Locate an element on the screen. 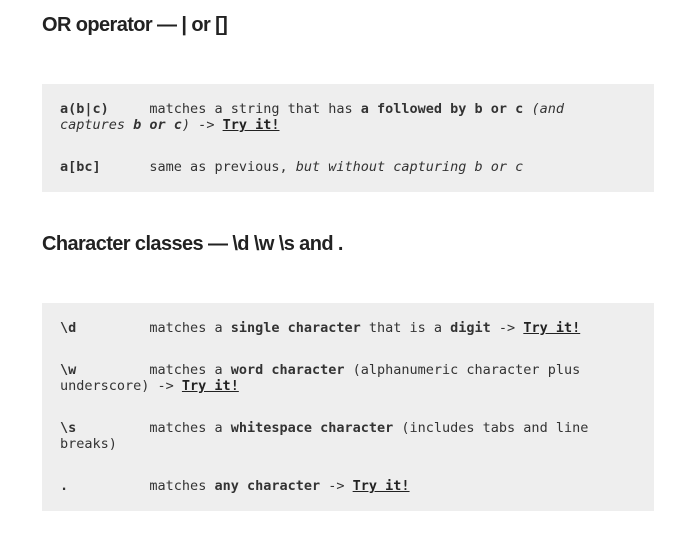  description-text: b or c is located at coordinates (157, 125).